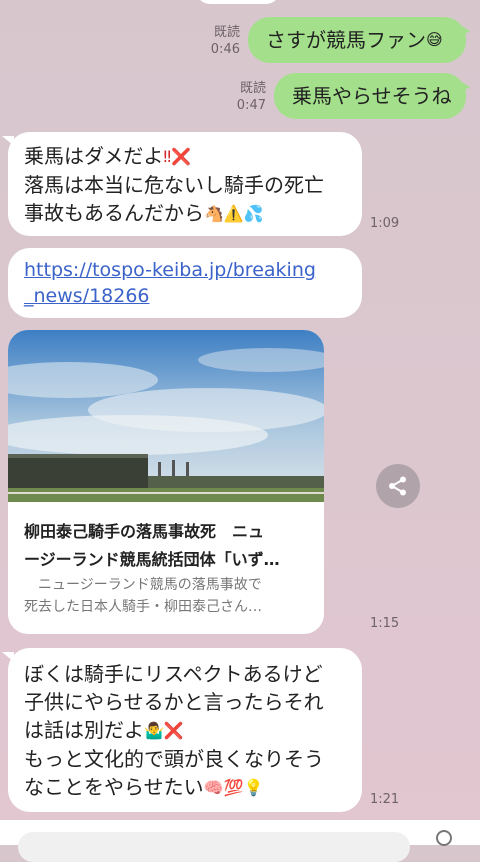 The image size is (480, 862). I want to click on message-input-field, so click(214, 847).